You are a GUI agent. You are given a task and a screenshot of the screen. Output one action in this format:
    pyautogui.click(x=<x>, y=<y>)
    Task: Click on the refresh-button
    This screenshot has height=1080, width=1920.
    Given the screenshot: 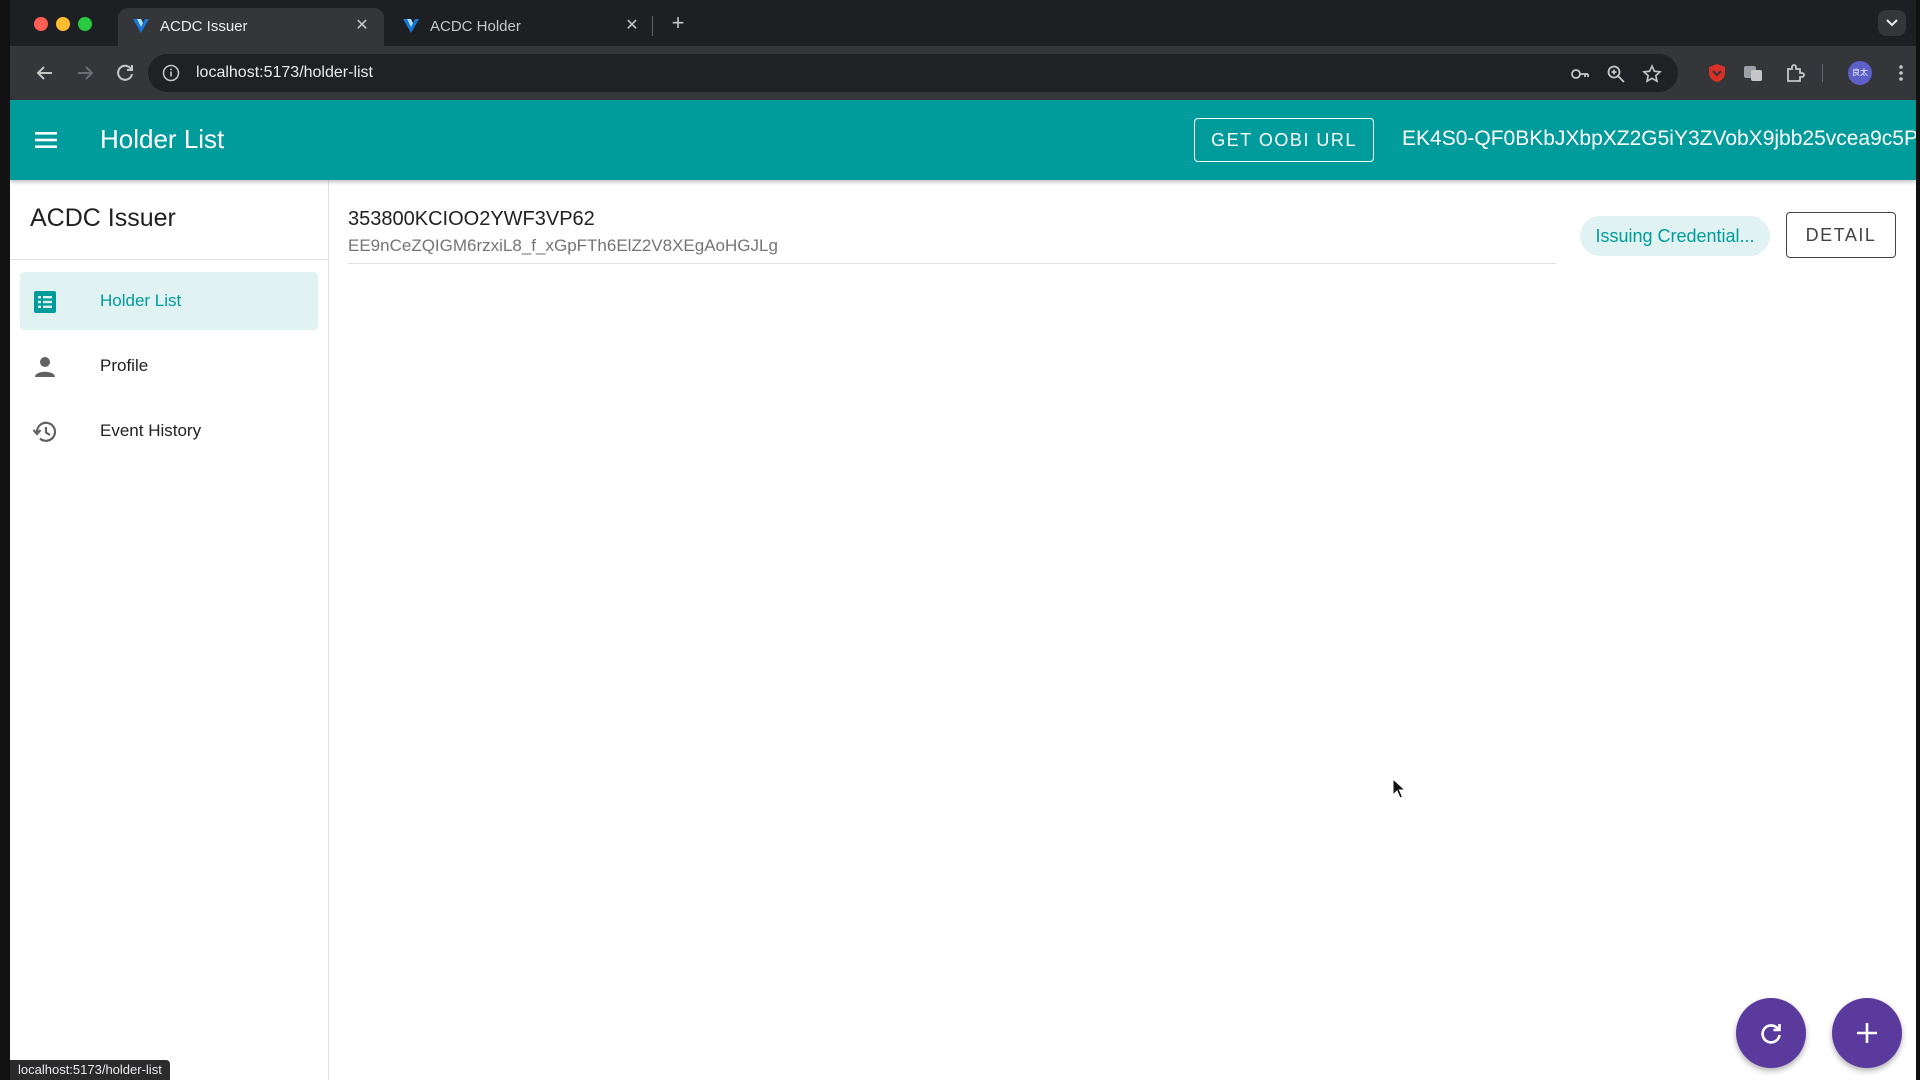 What is the action you would take?
    pyautogui.click(x=1771, y=1033)
    